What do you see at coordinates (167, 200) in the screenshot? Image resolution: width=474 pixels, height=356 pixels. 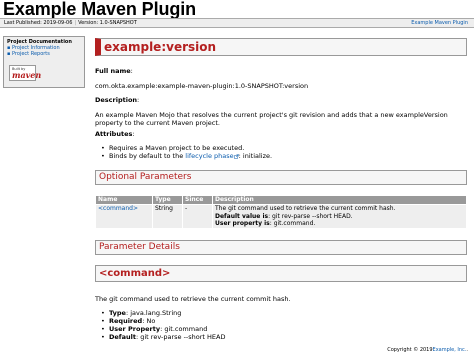 I see `column-header-type: Type` at bounding box center [167, 200].